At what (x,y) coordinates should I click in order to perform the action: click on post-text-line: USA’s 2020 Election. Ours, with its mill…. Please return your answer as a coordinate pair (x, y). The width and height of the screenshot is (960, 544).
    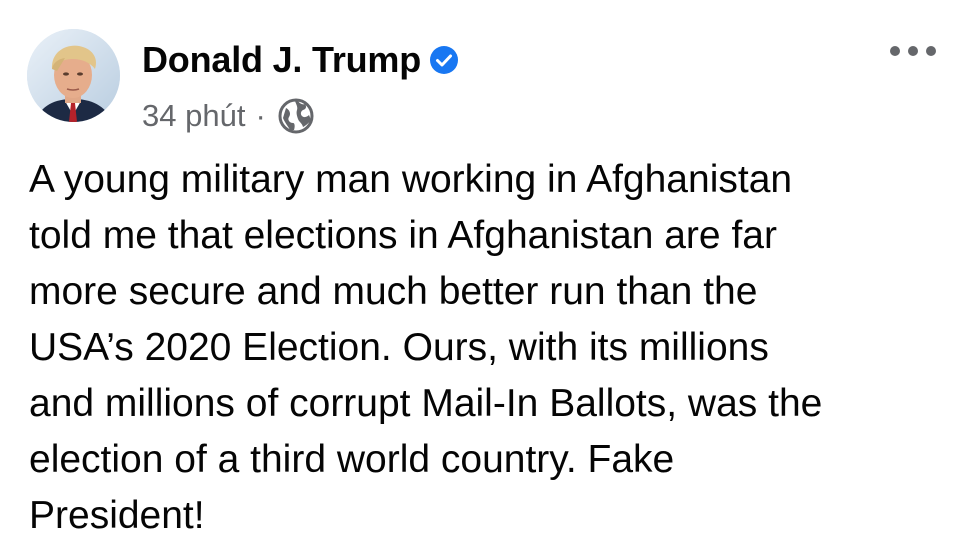
    Looking at the image, I should click on (399, 347).